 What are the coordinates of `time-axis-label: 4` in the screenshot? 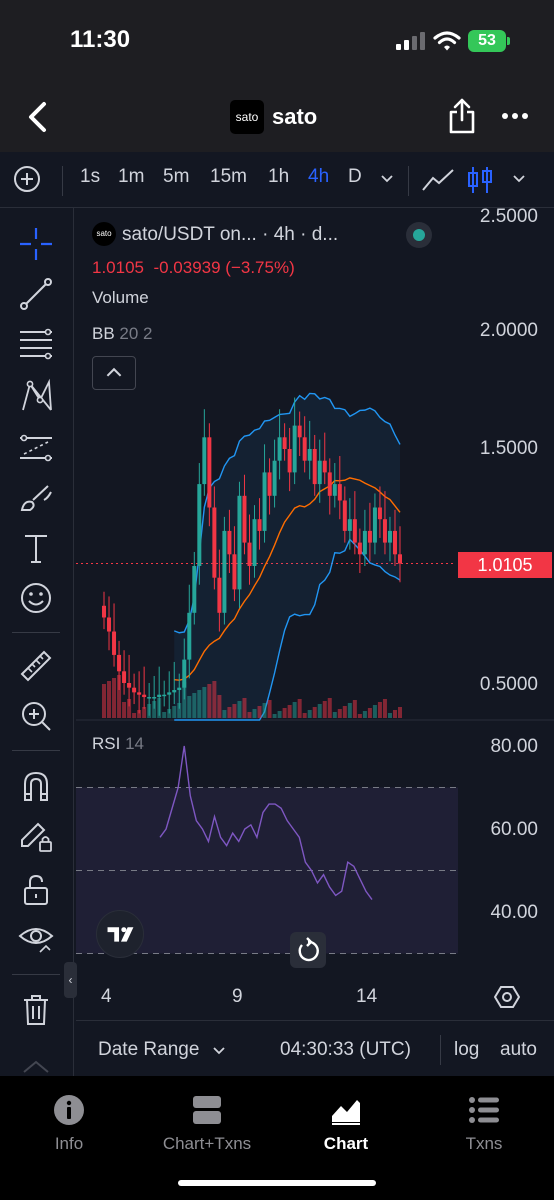 It's located at (106, 996).